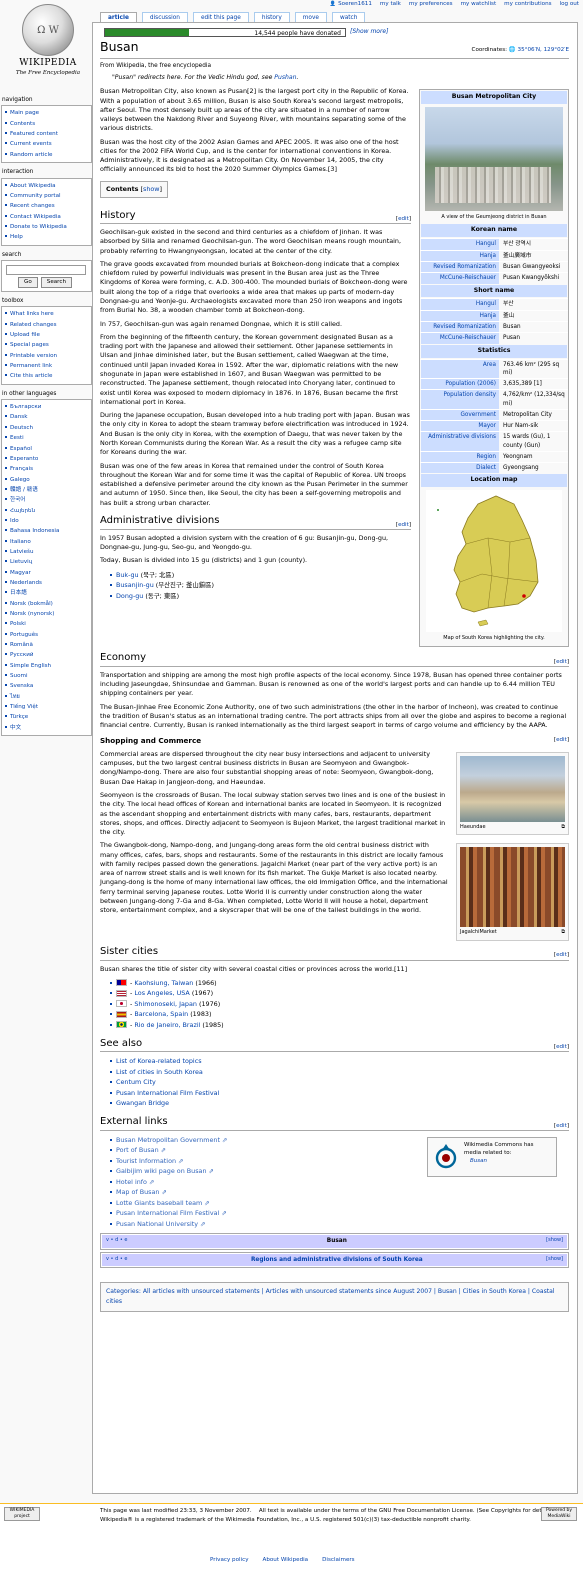 The image size is (583, 1594). I want to click on city-photo, so click(494, 159).